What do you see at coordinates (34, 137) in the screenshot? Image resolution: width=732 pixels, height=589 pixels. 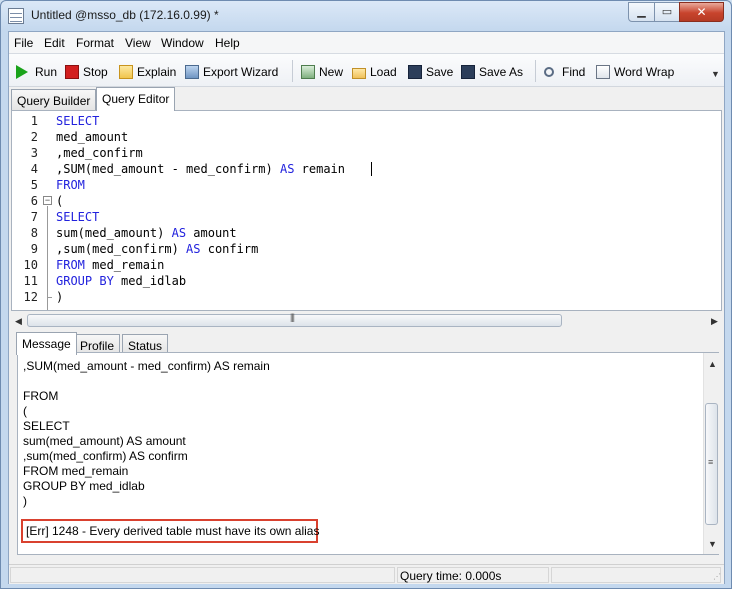 I see `line-number: 2` at bounding box center [34, 137].